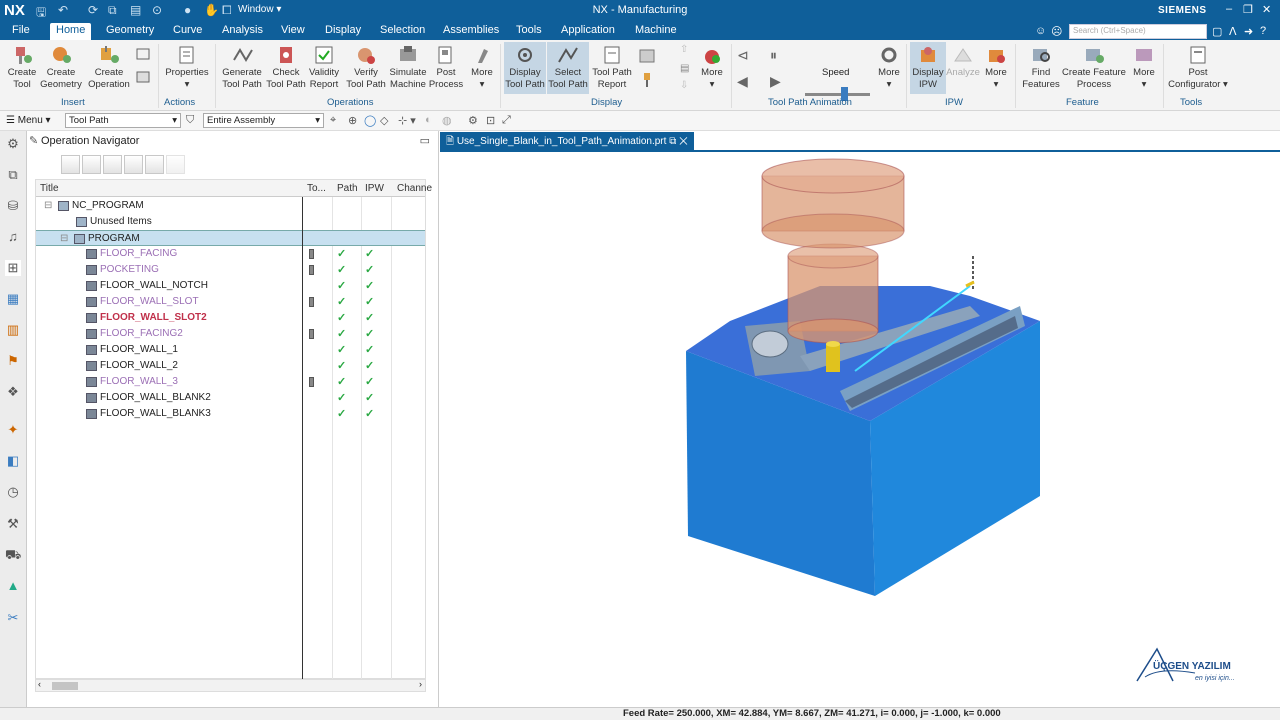  Describe the element at coordinates (13, 618) in the screenshot. I see `manufacturing-wizard-icon: ✂` at that location.